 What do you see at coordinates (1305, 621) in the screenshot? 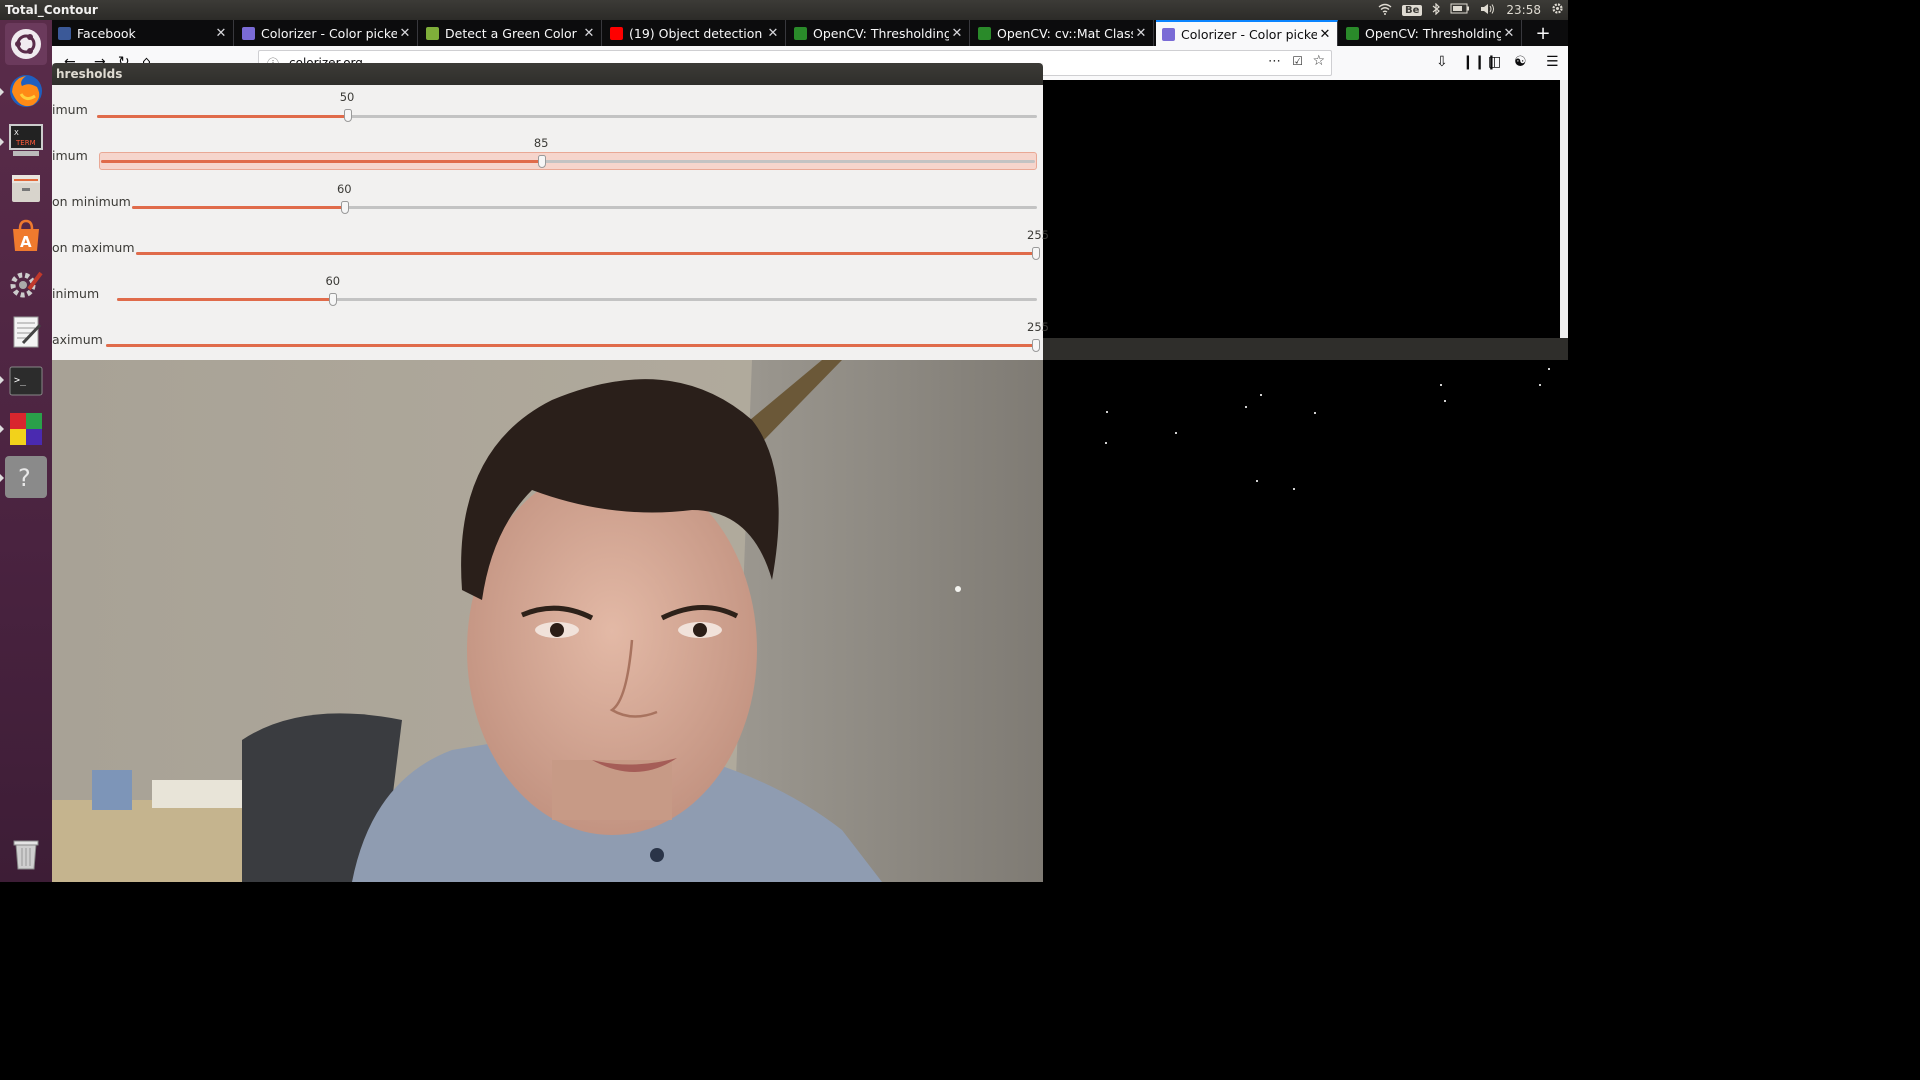
I see `threshold-mask-window` at bounding box center [1305, 621].